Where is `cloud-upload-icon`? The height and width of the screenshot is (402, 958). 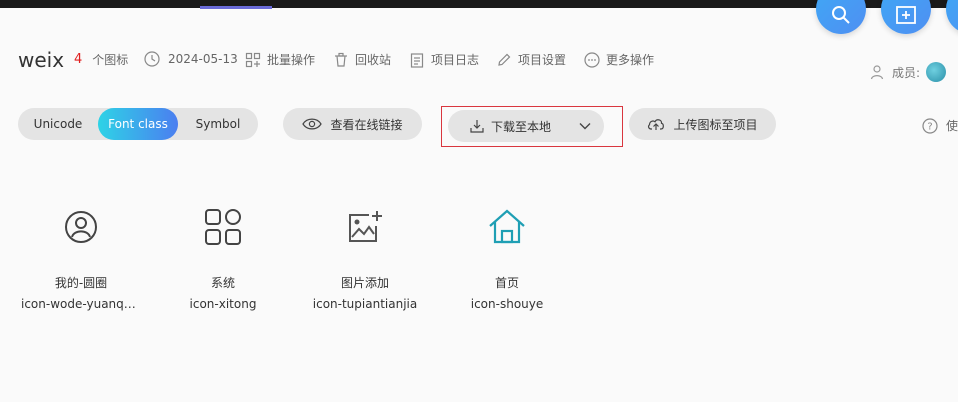
cloud-upload-icon is located at coordinates (656, 124).